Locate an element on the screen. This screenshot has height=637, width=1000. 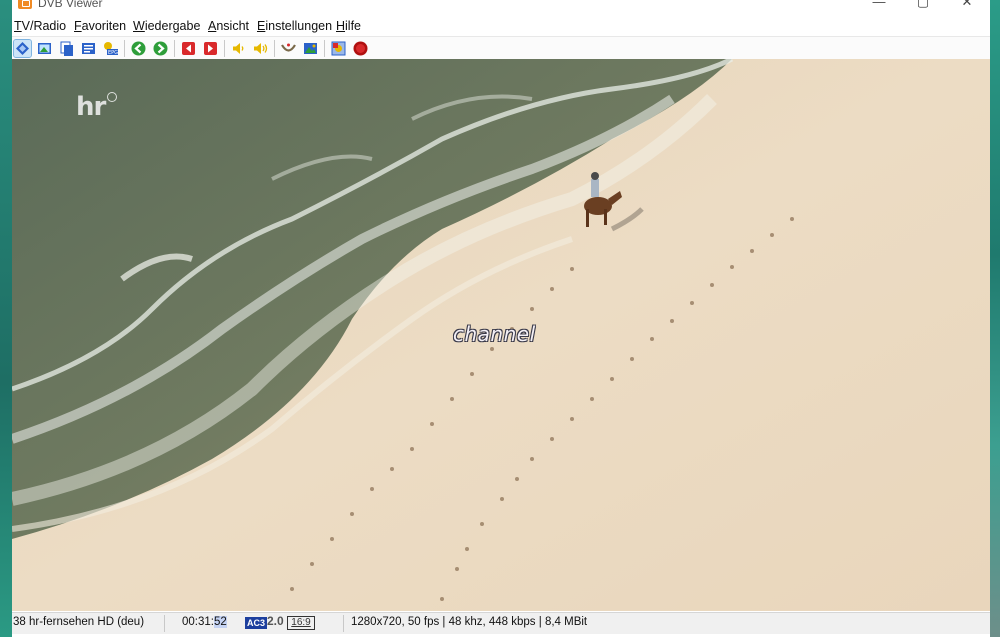
picture-icon is located at coordinates (44, 48).